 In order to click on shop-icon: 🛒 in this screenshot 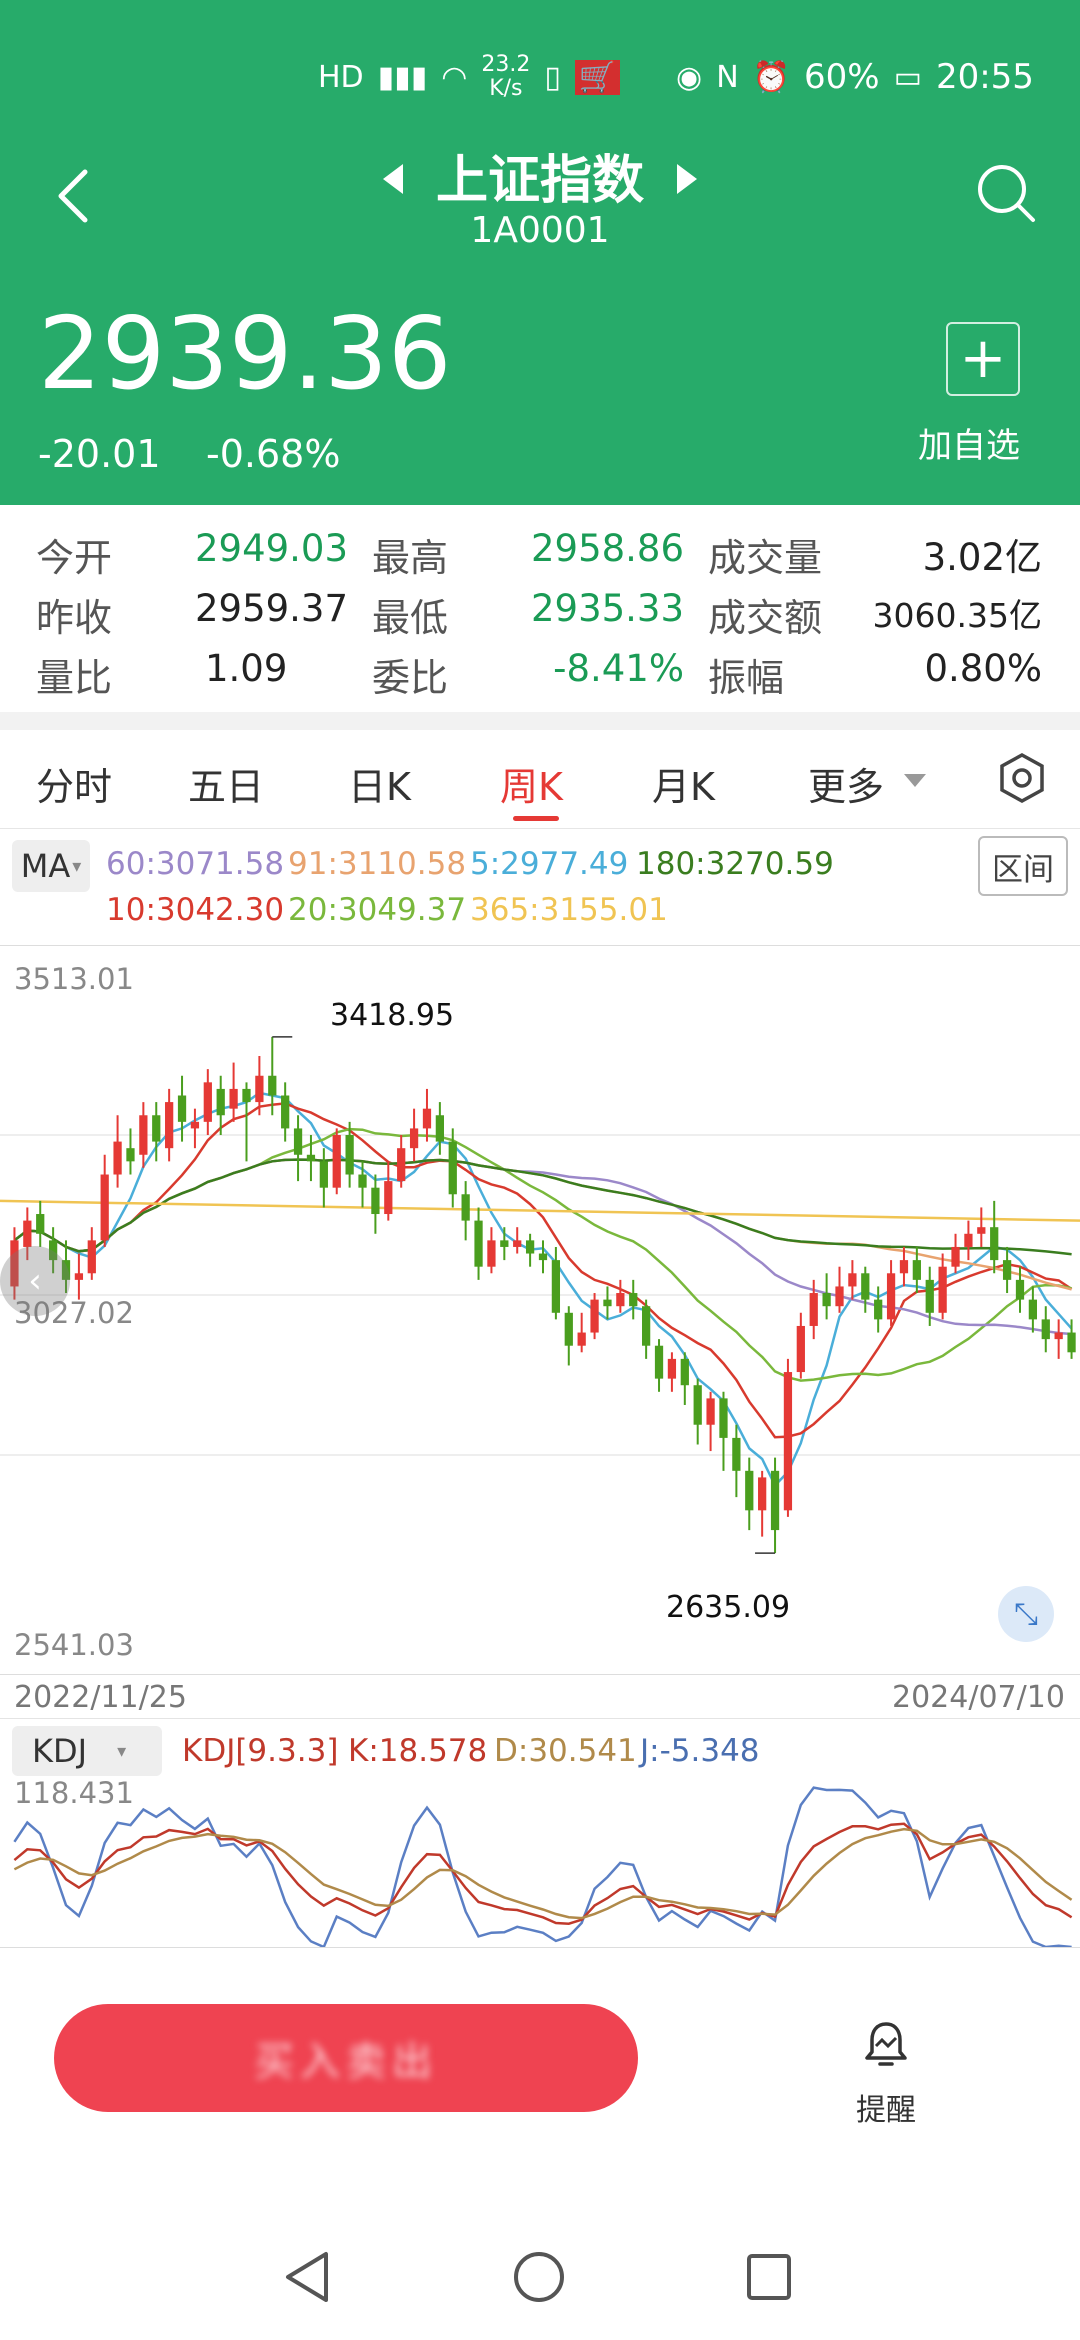, I will do `click(597, 77)`.